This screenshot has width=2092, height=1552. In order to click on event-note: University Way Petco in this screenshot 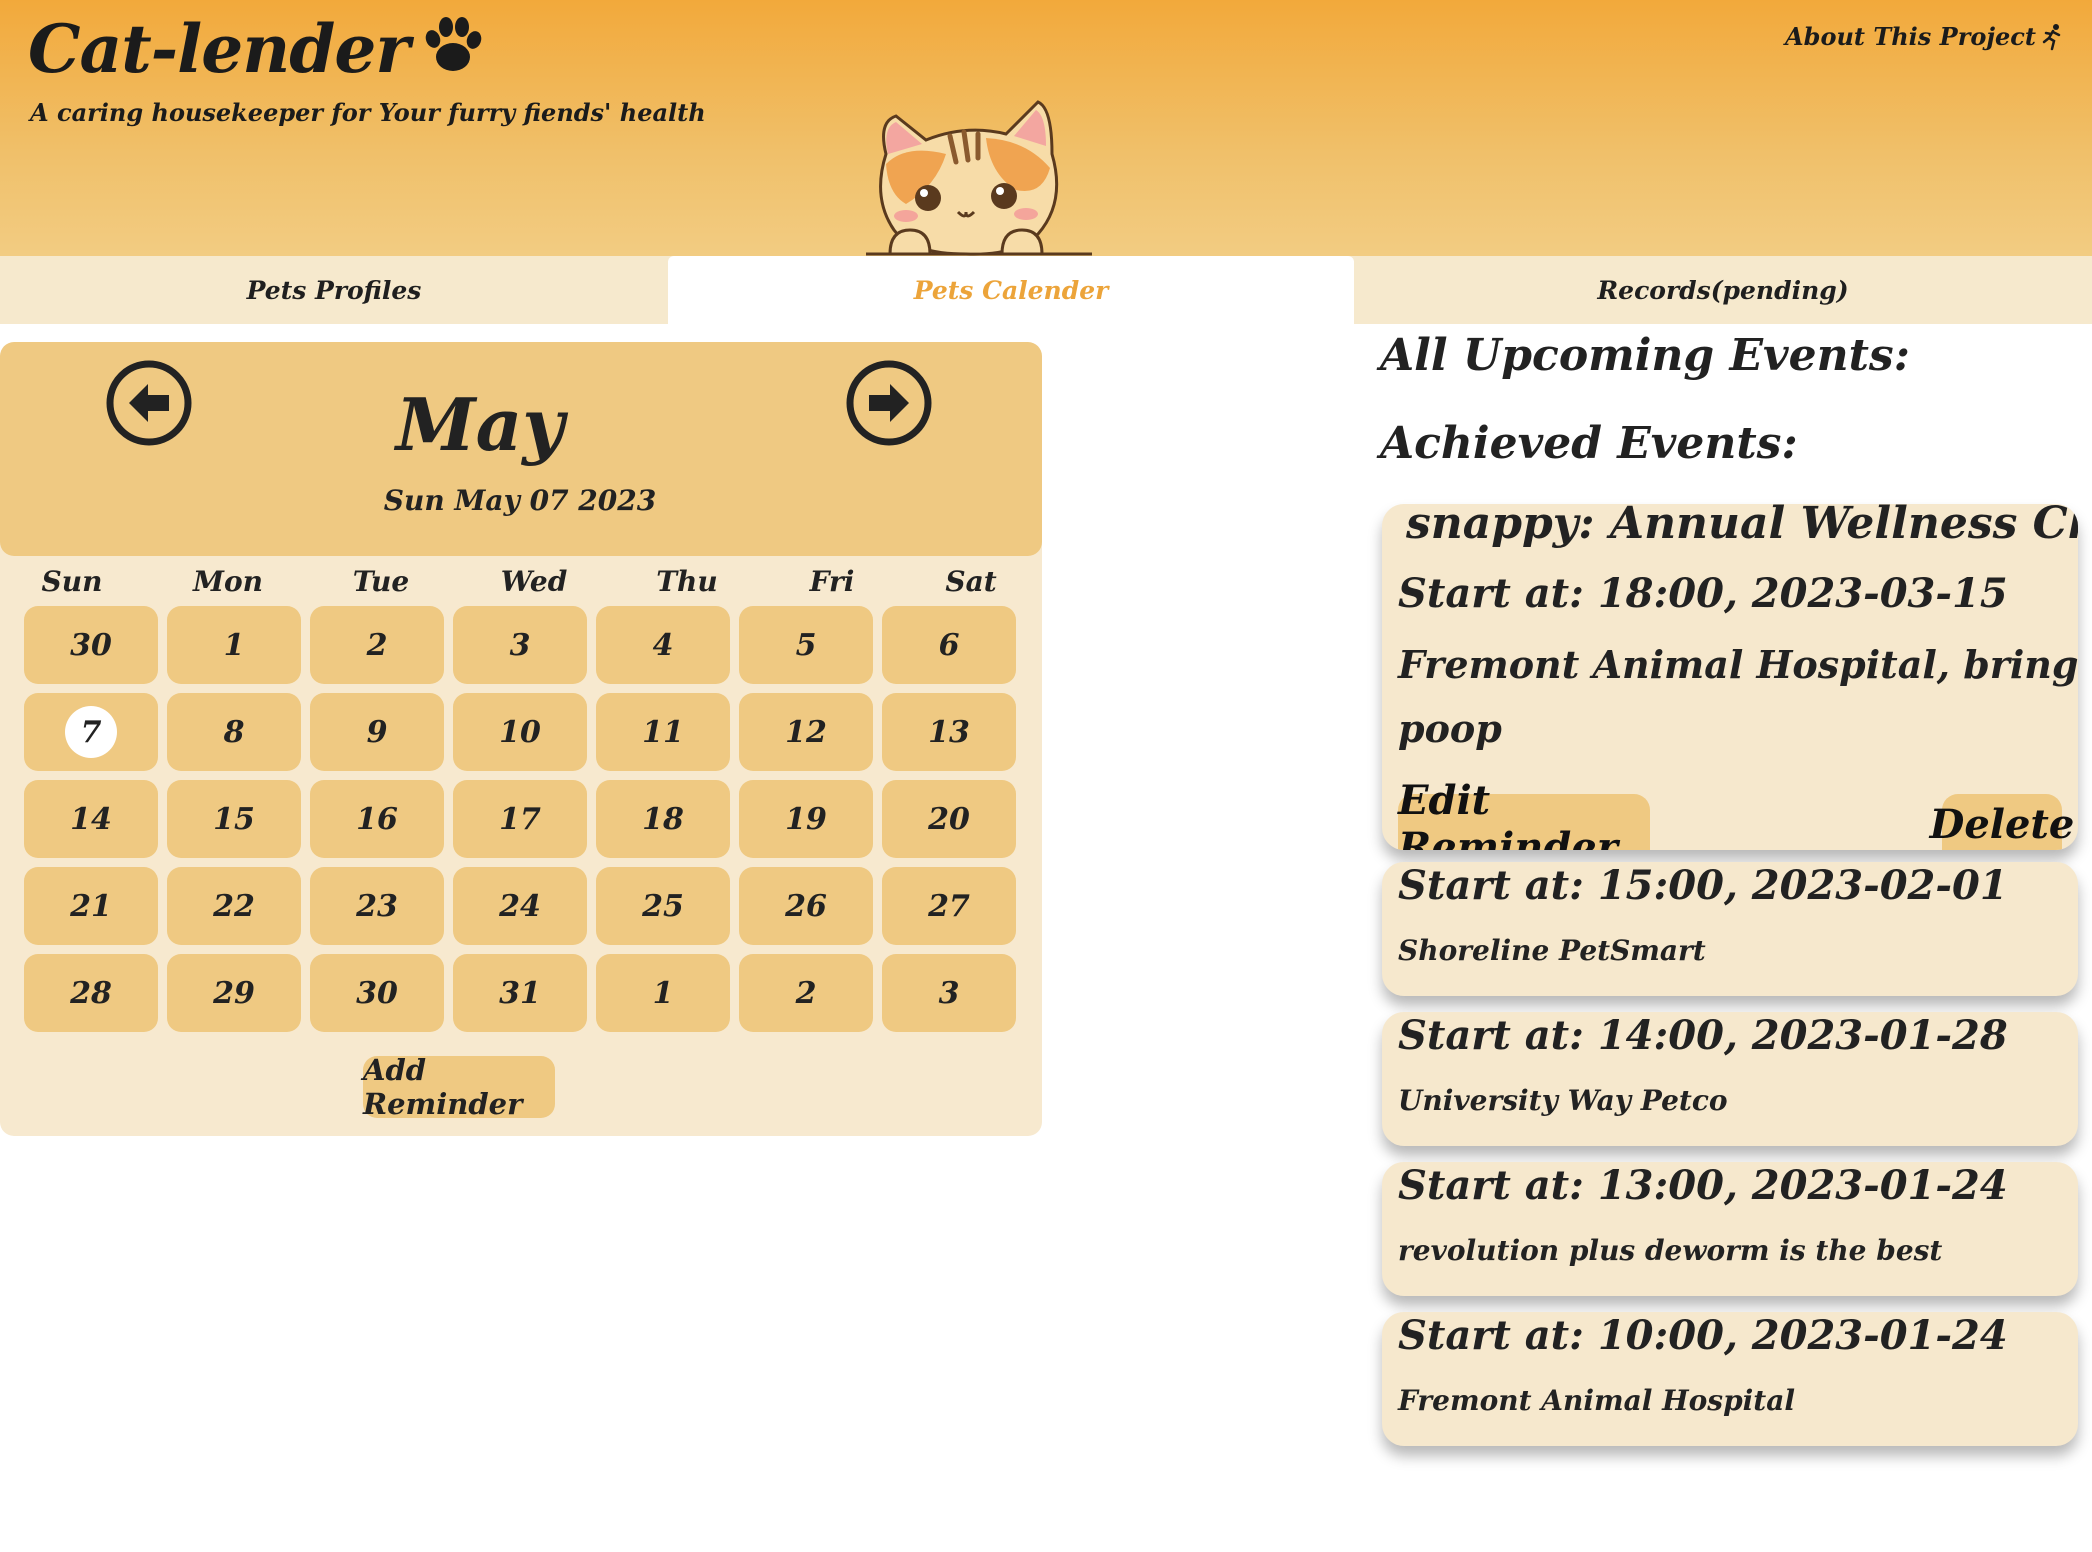, I will do `click(1563, 1100)`.